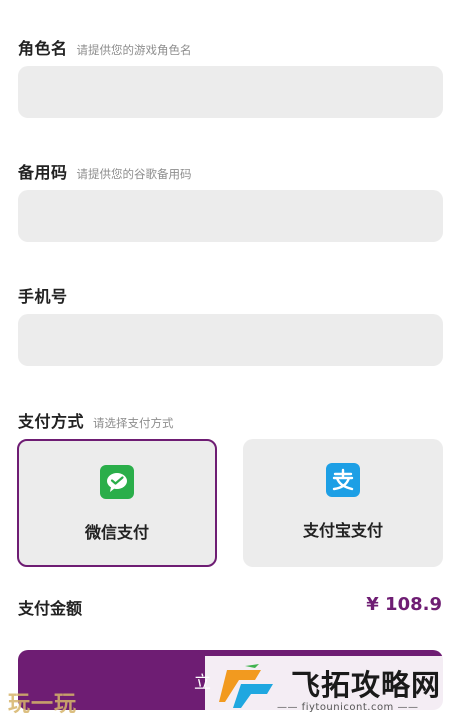 Image resolution: width=460 pixels, height=721 pixels. I want to click on fly-logo-icon, so click(246, 686).